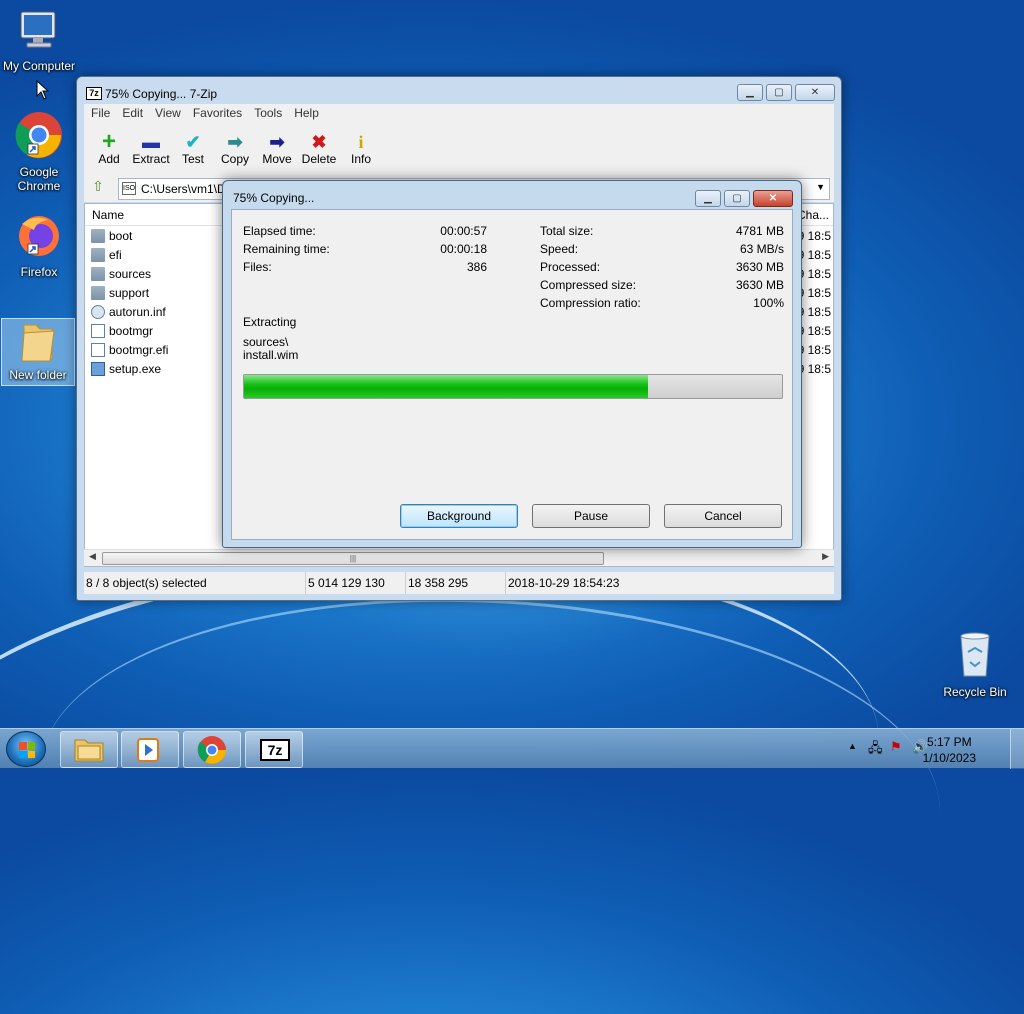 The image size is (1024, 1014). Describe the element at coordinates (779, 92) in the screenshot. I see `maximize-button: ▢` at that location.